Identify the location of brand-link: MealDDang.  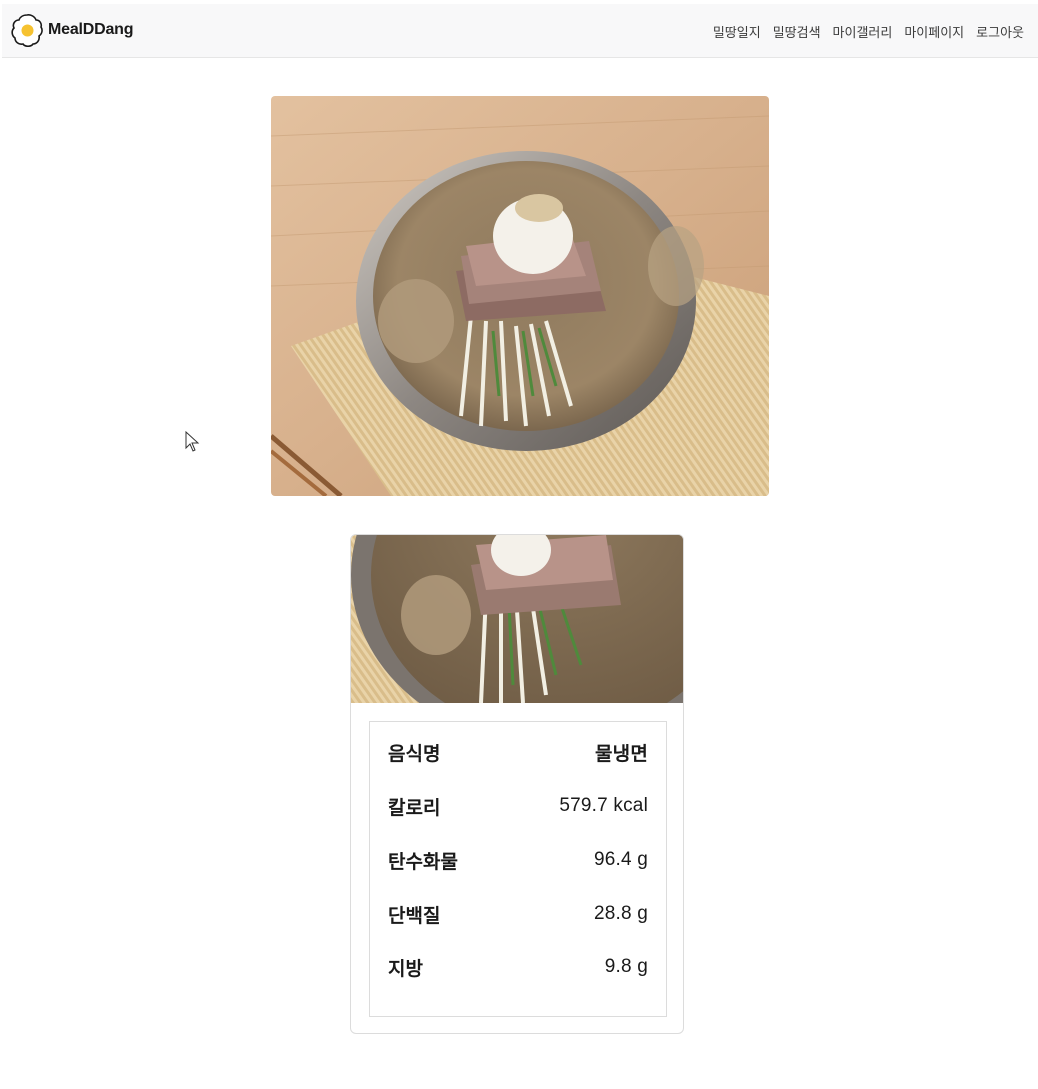
(72, 30).